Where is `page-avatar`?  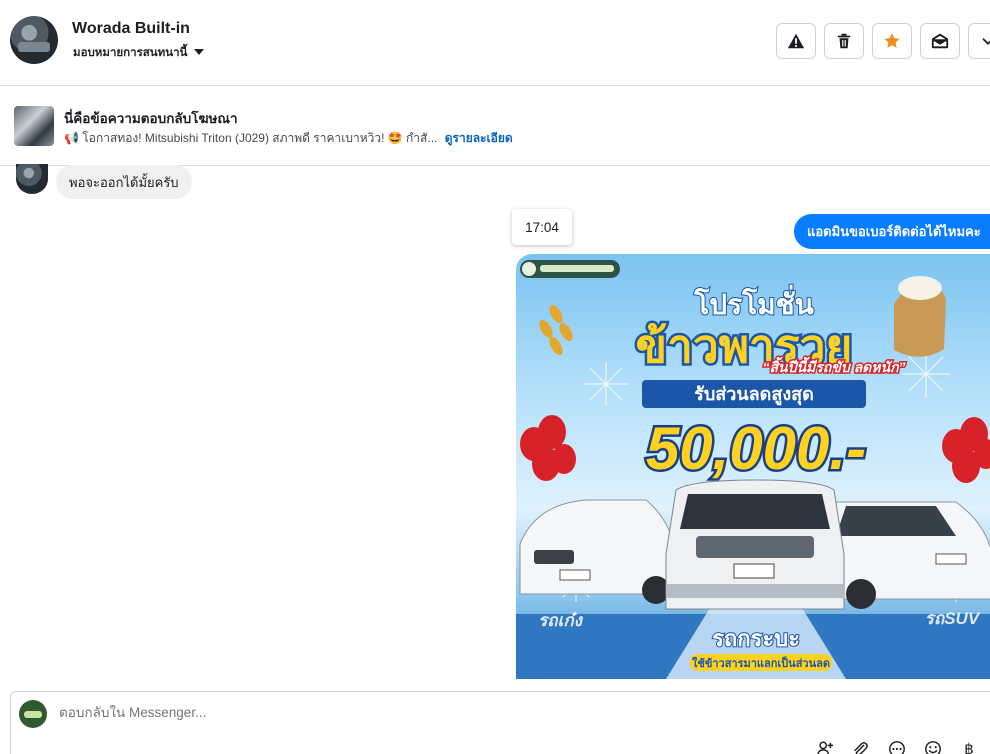 page-avatar is located at coordinates (33, 714).